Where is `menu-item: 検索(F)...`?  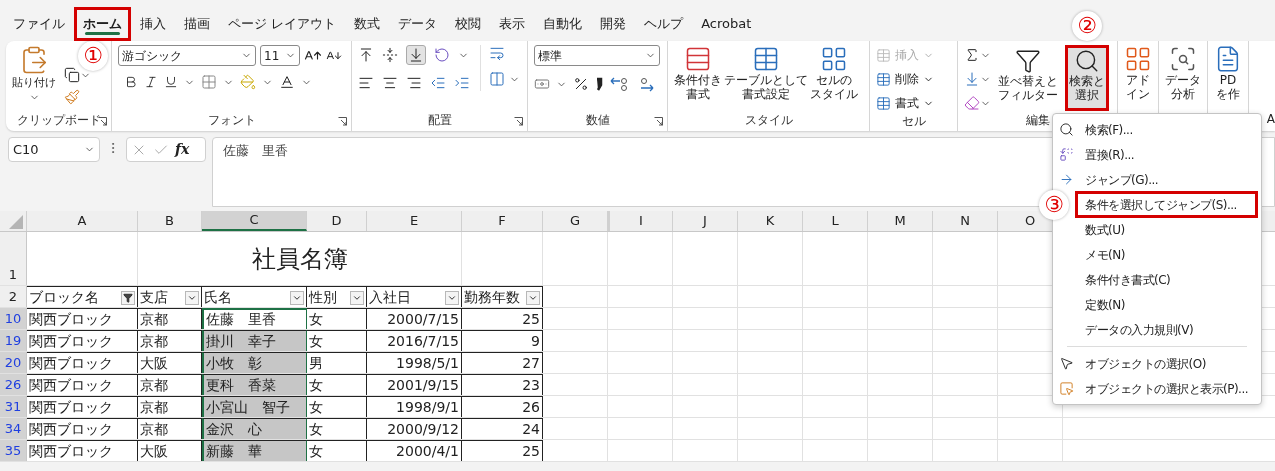 menu-item: 検索(F)... is located at coordinates (1109, 129).